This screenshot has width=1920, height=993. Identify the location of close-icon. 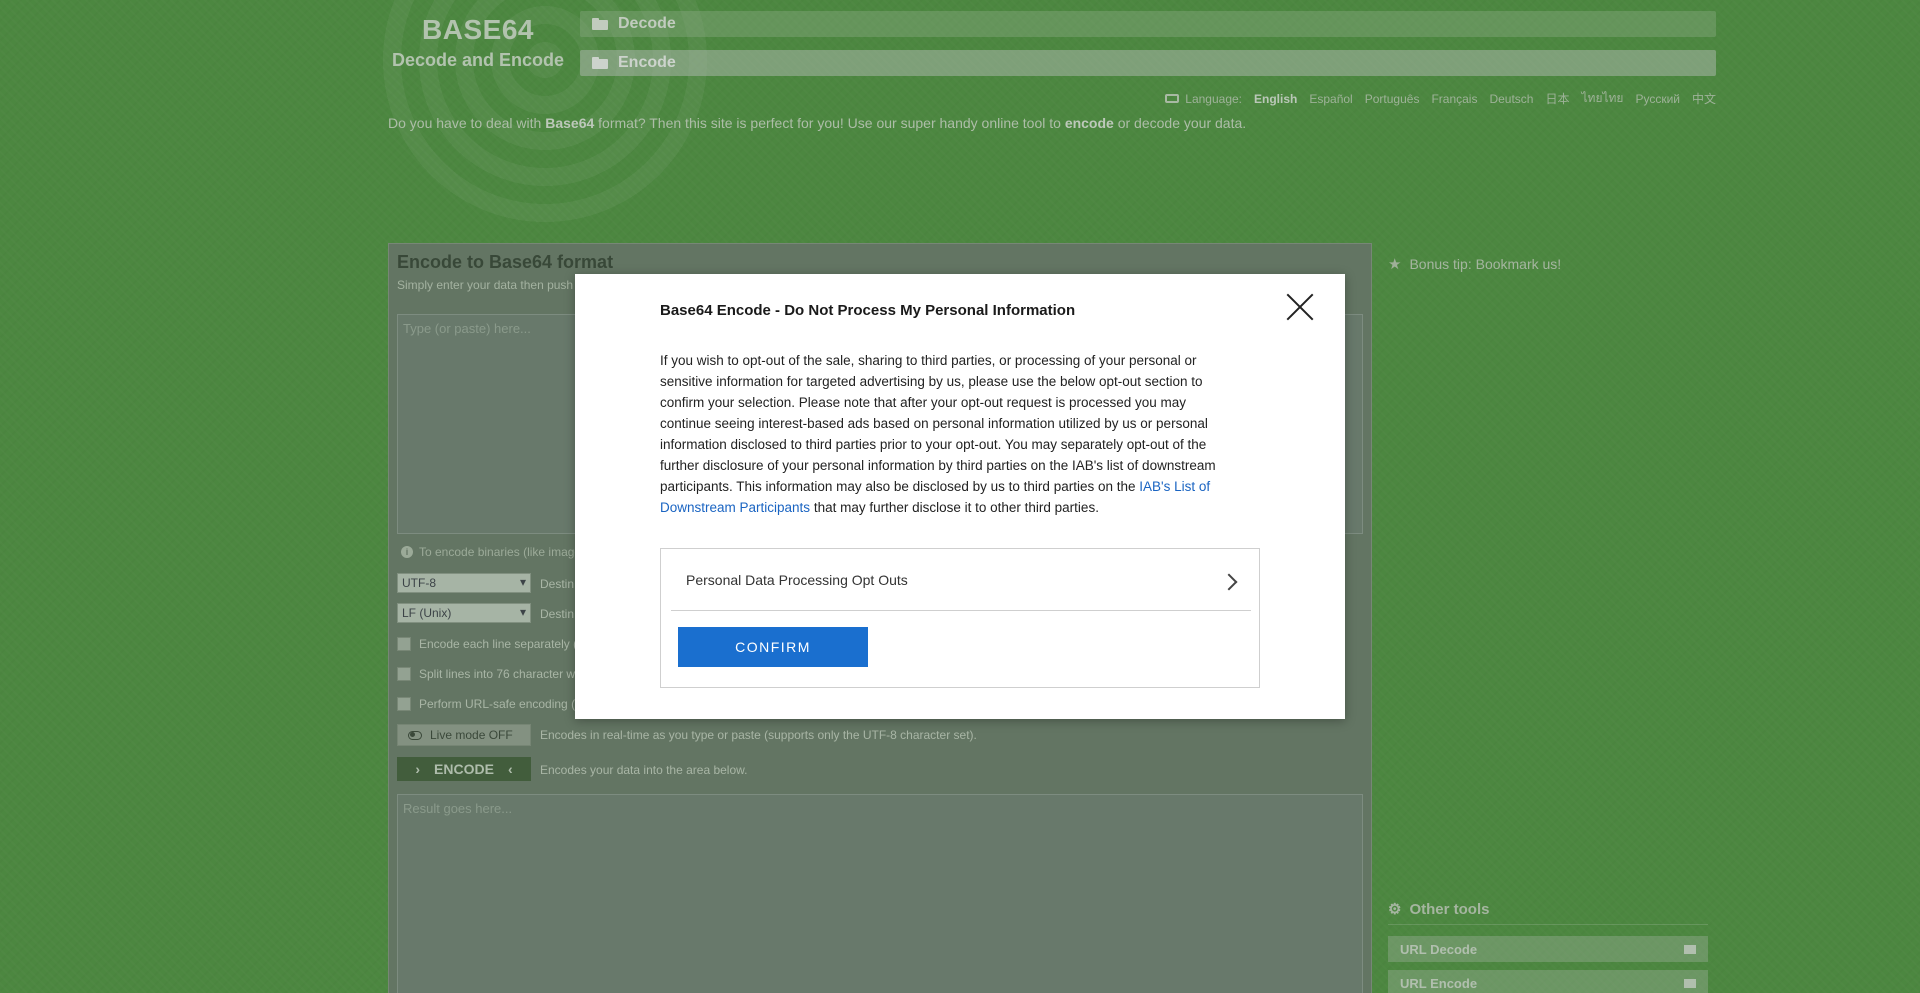
(1300, 307).